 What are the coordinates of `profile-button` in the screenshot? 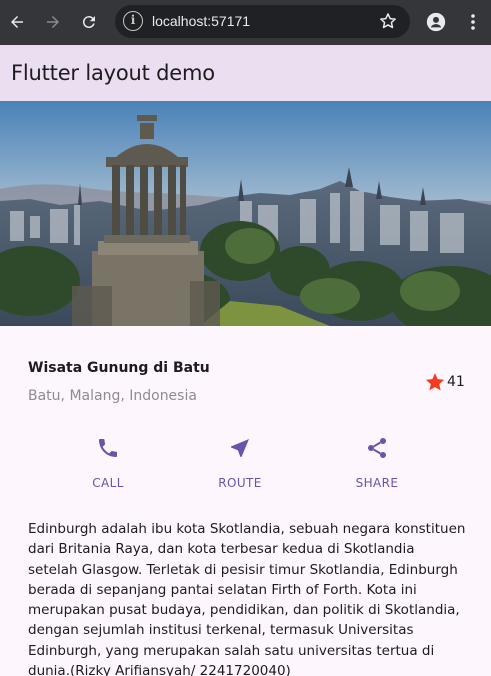 It's located at (436, 22).